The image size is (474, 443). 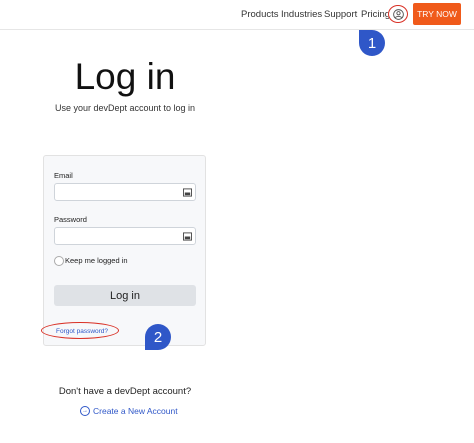 I want to click on keep-logged-in-checkbox, so click(x=59, y=261).